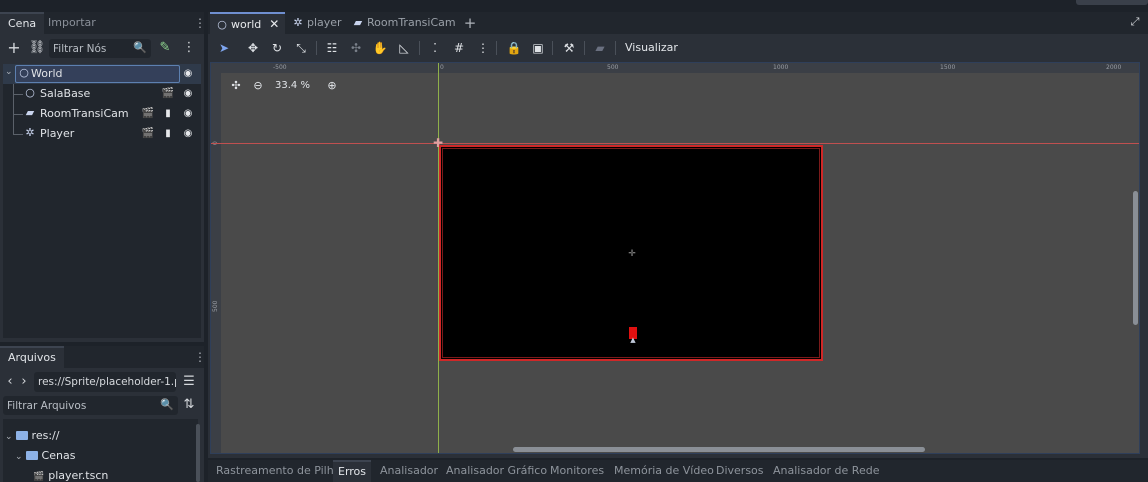 The width and height of the screenshot is (1148, 482). What do you see at coordinates (57, 133) in the screenshot?
I see `tree-node-label: Player` at bounding box center [57, 133].